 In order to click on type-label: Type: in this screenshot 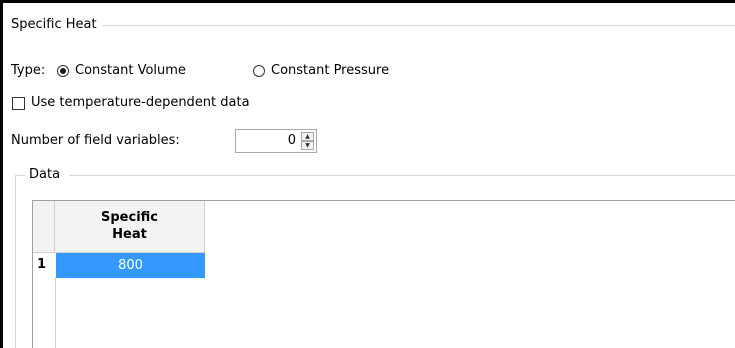, I will do `click(28, 70)`.